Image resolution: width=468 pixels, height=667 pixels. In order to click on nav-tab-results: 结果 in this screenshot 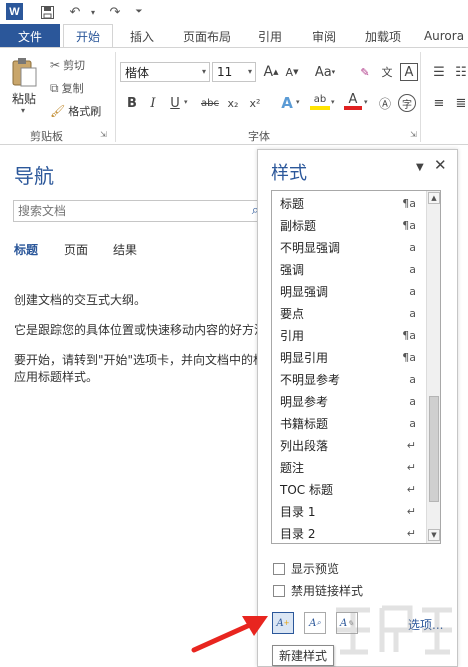, I will do `click(125, 249)`.